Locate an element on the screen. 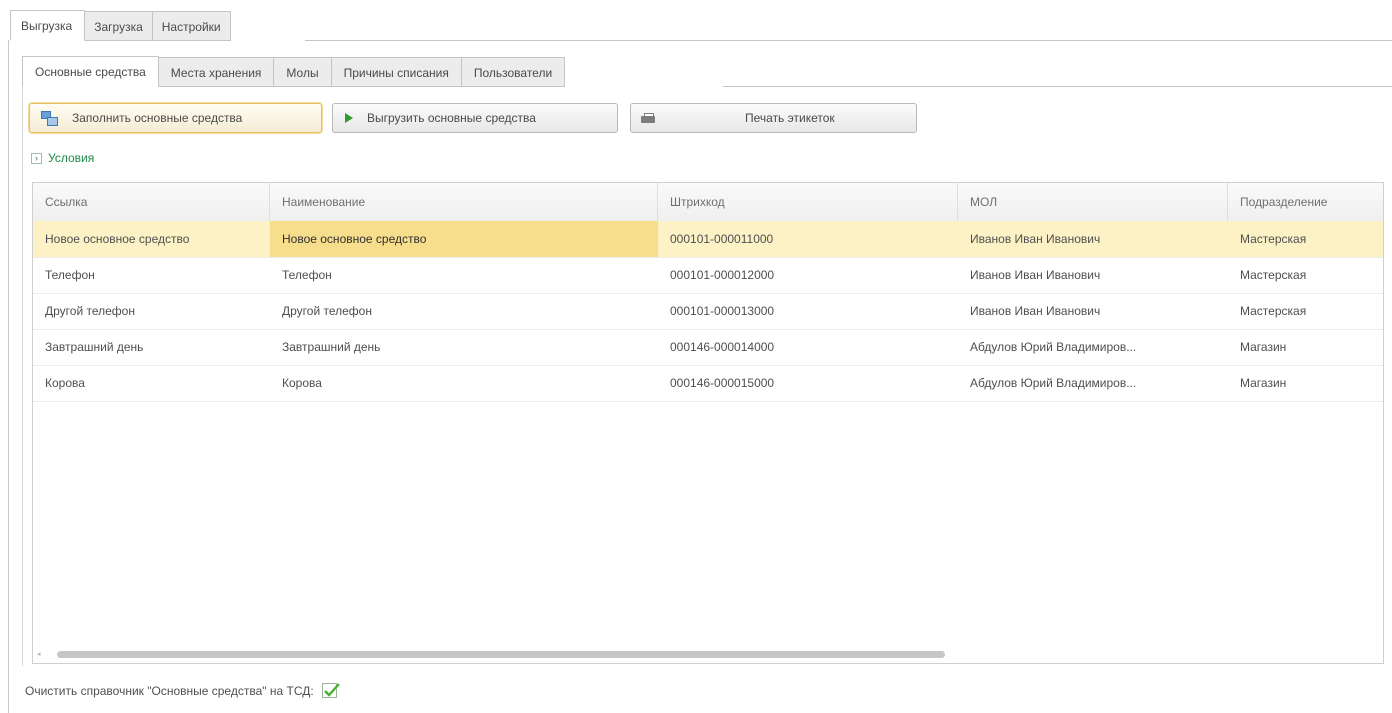 The image size is (1392, 713). cell-barcode: 000101-000012000 is located at coordinates (808, 275).